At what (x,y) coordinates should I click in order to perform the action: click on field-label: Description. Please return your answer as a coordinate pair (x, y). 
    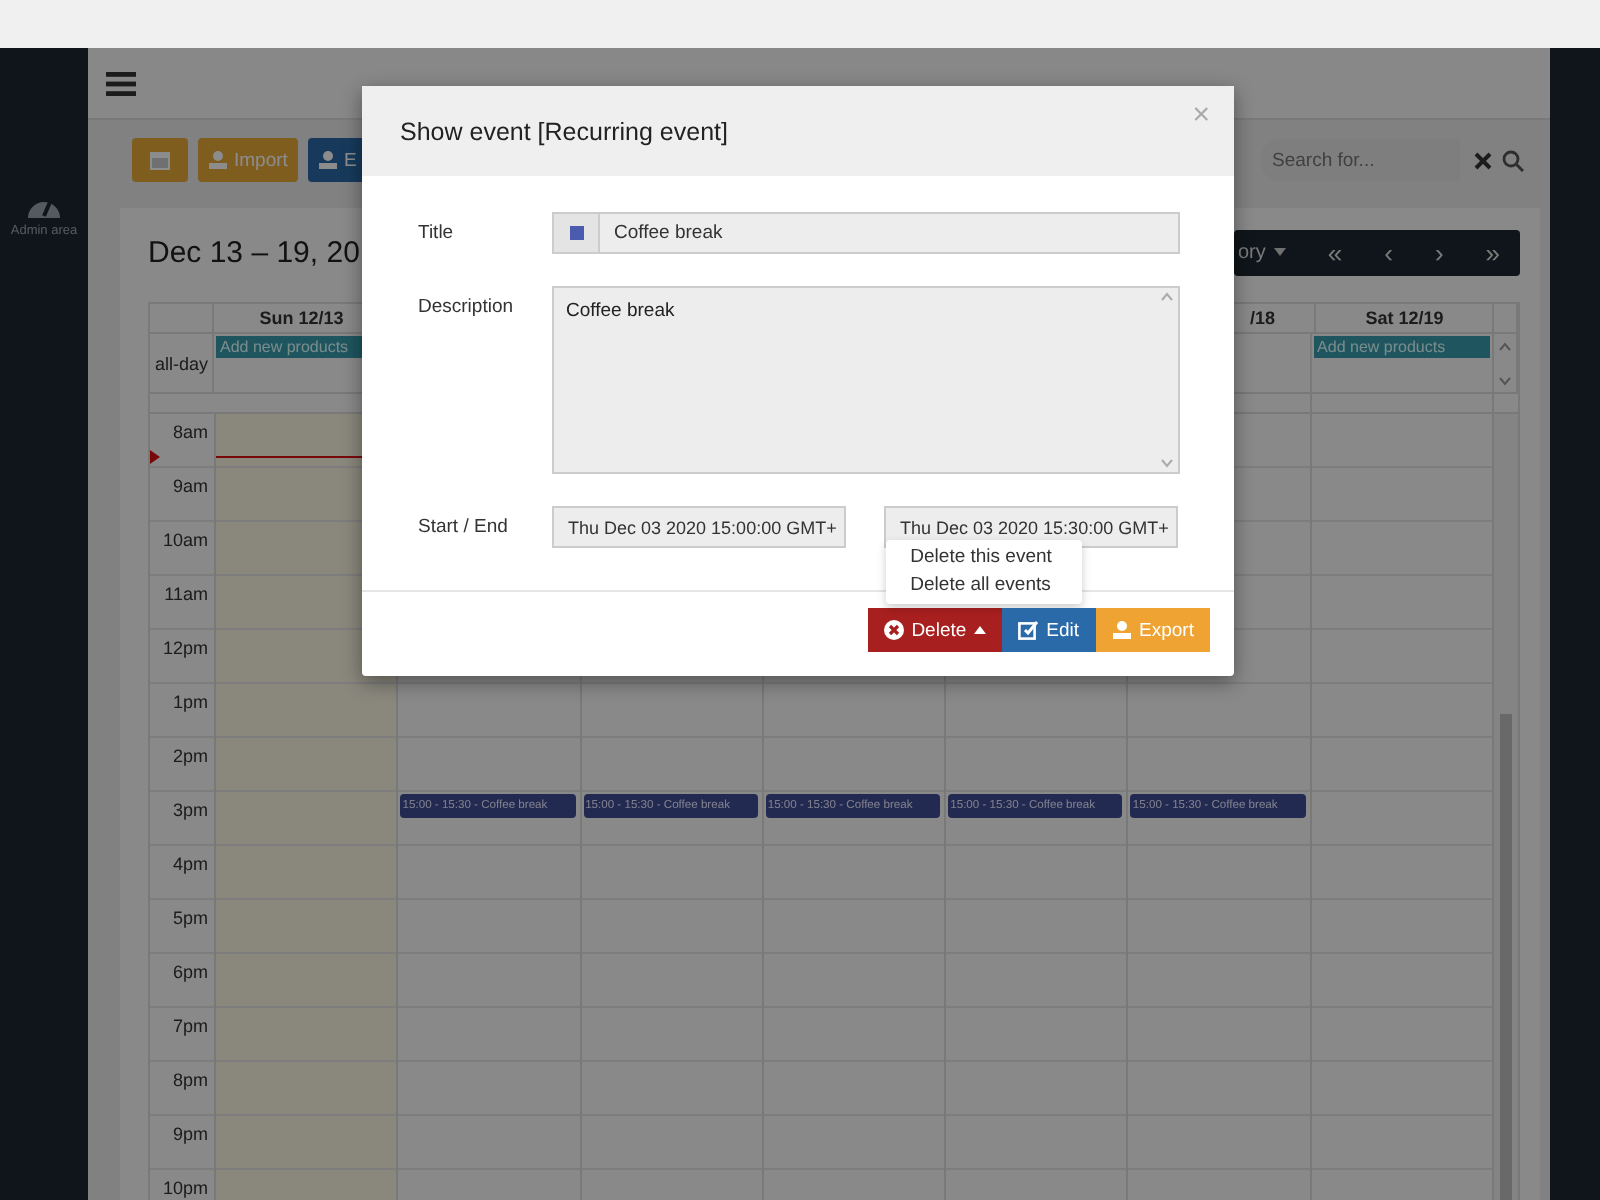
    Looking at the image, I should click on (467, 306).